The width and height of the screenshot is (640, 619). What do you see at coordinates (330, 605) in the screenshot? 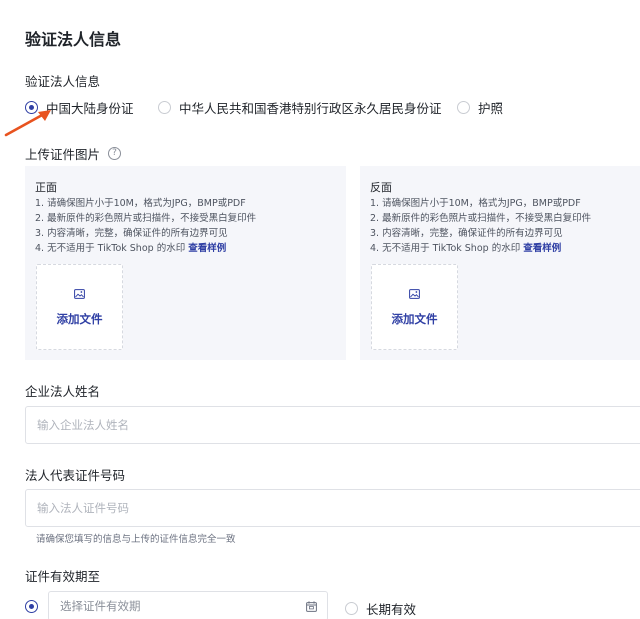
I see `validity-row: 选择证件有效期 长期有效` at bounding box center [330, 605].